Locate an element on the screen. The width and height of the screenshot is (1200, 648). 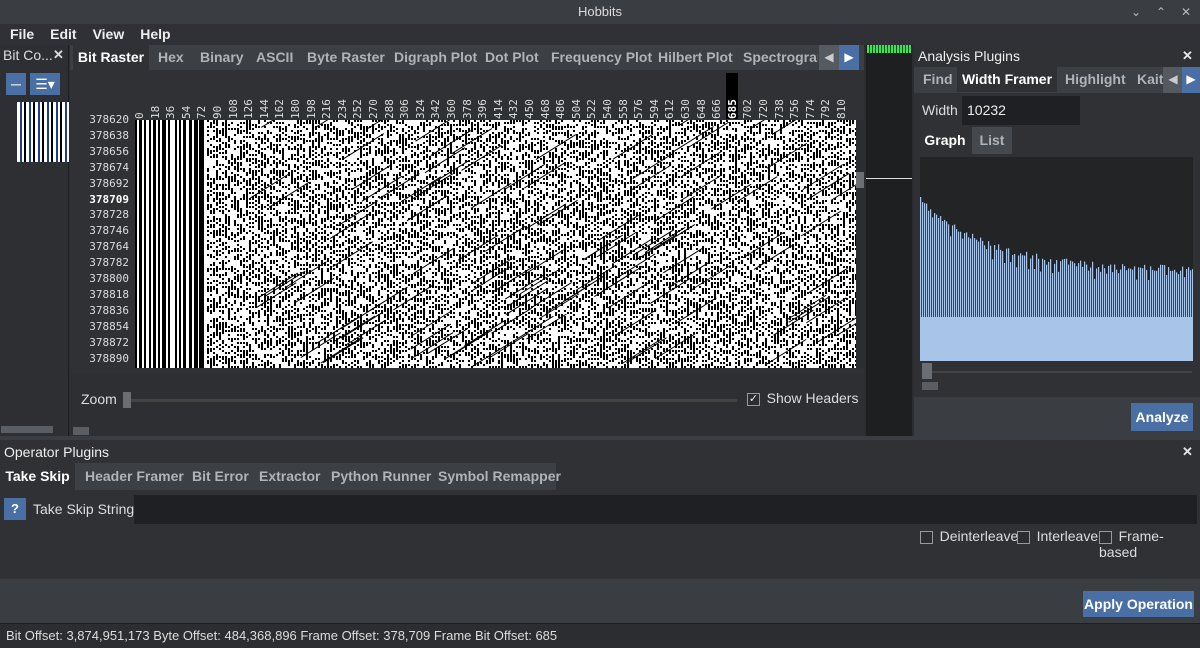
subtab-graph: Graph is located at coordinates (945, 140).